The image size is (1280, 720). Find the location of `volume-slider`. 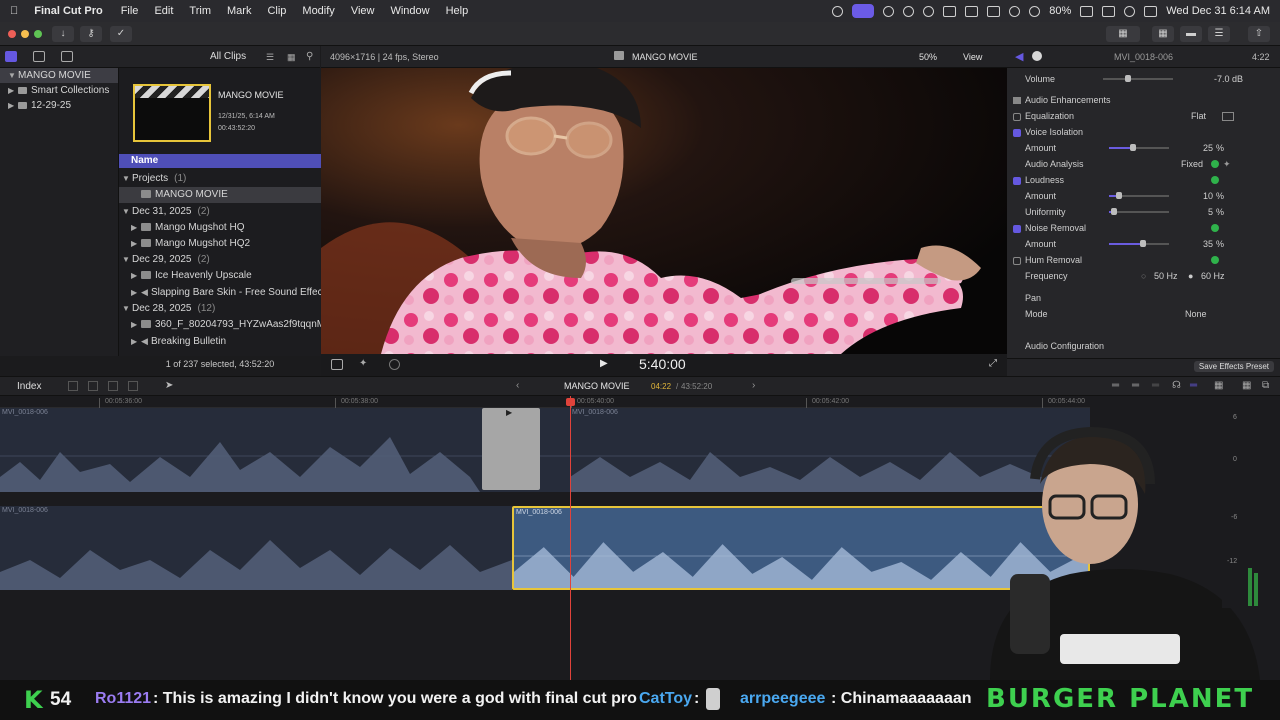

volume-slider is located at coordinates (1138, 78).